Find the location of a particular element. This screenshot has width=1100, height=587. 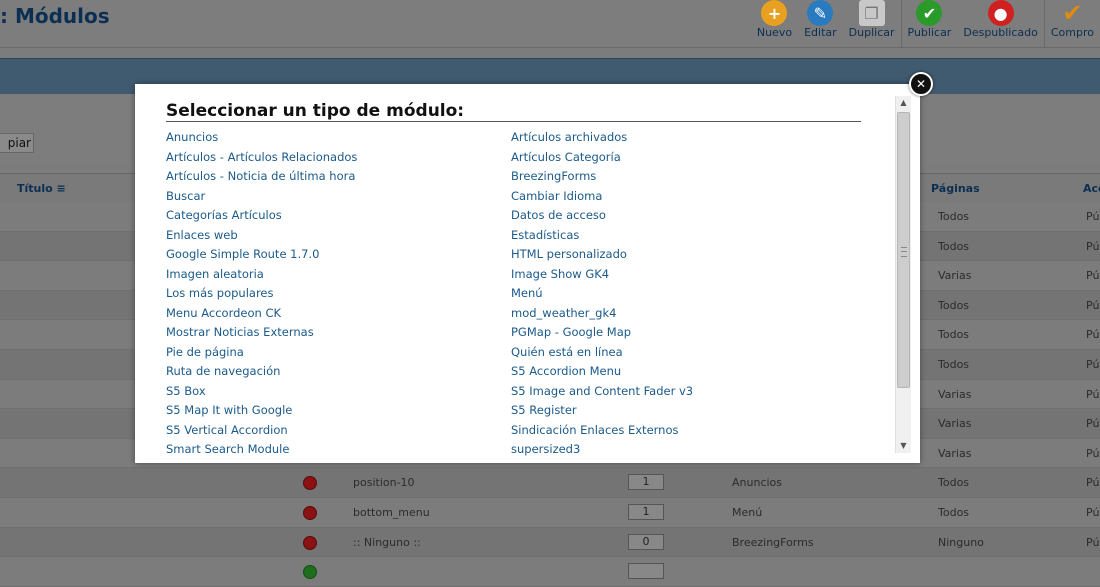

module-type-link: Artículos - Noticia de última hora is located at coordinates (261, 177).